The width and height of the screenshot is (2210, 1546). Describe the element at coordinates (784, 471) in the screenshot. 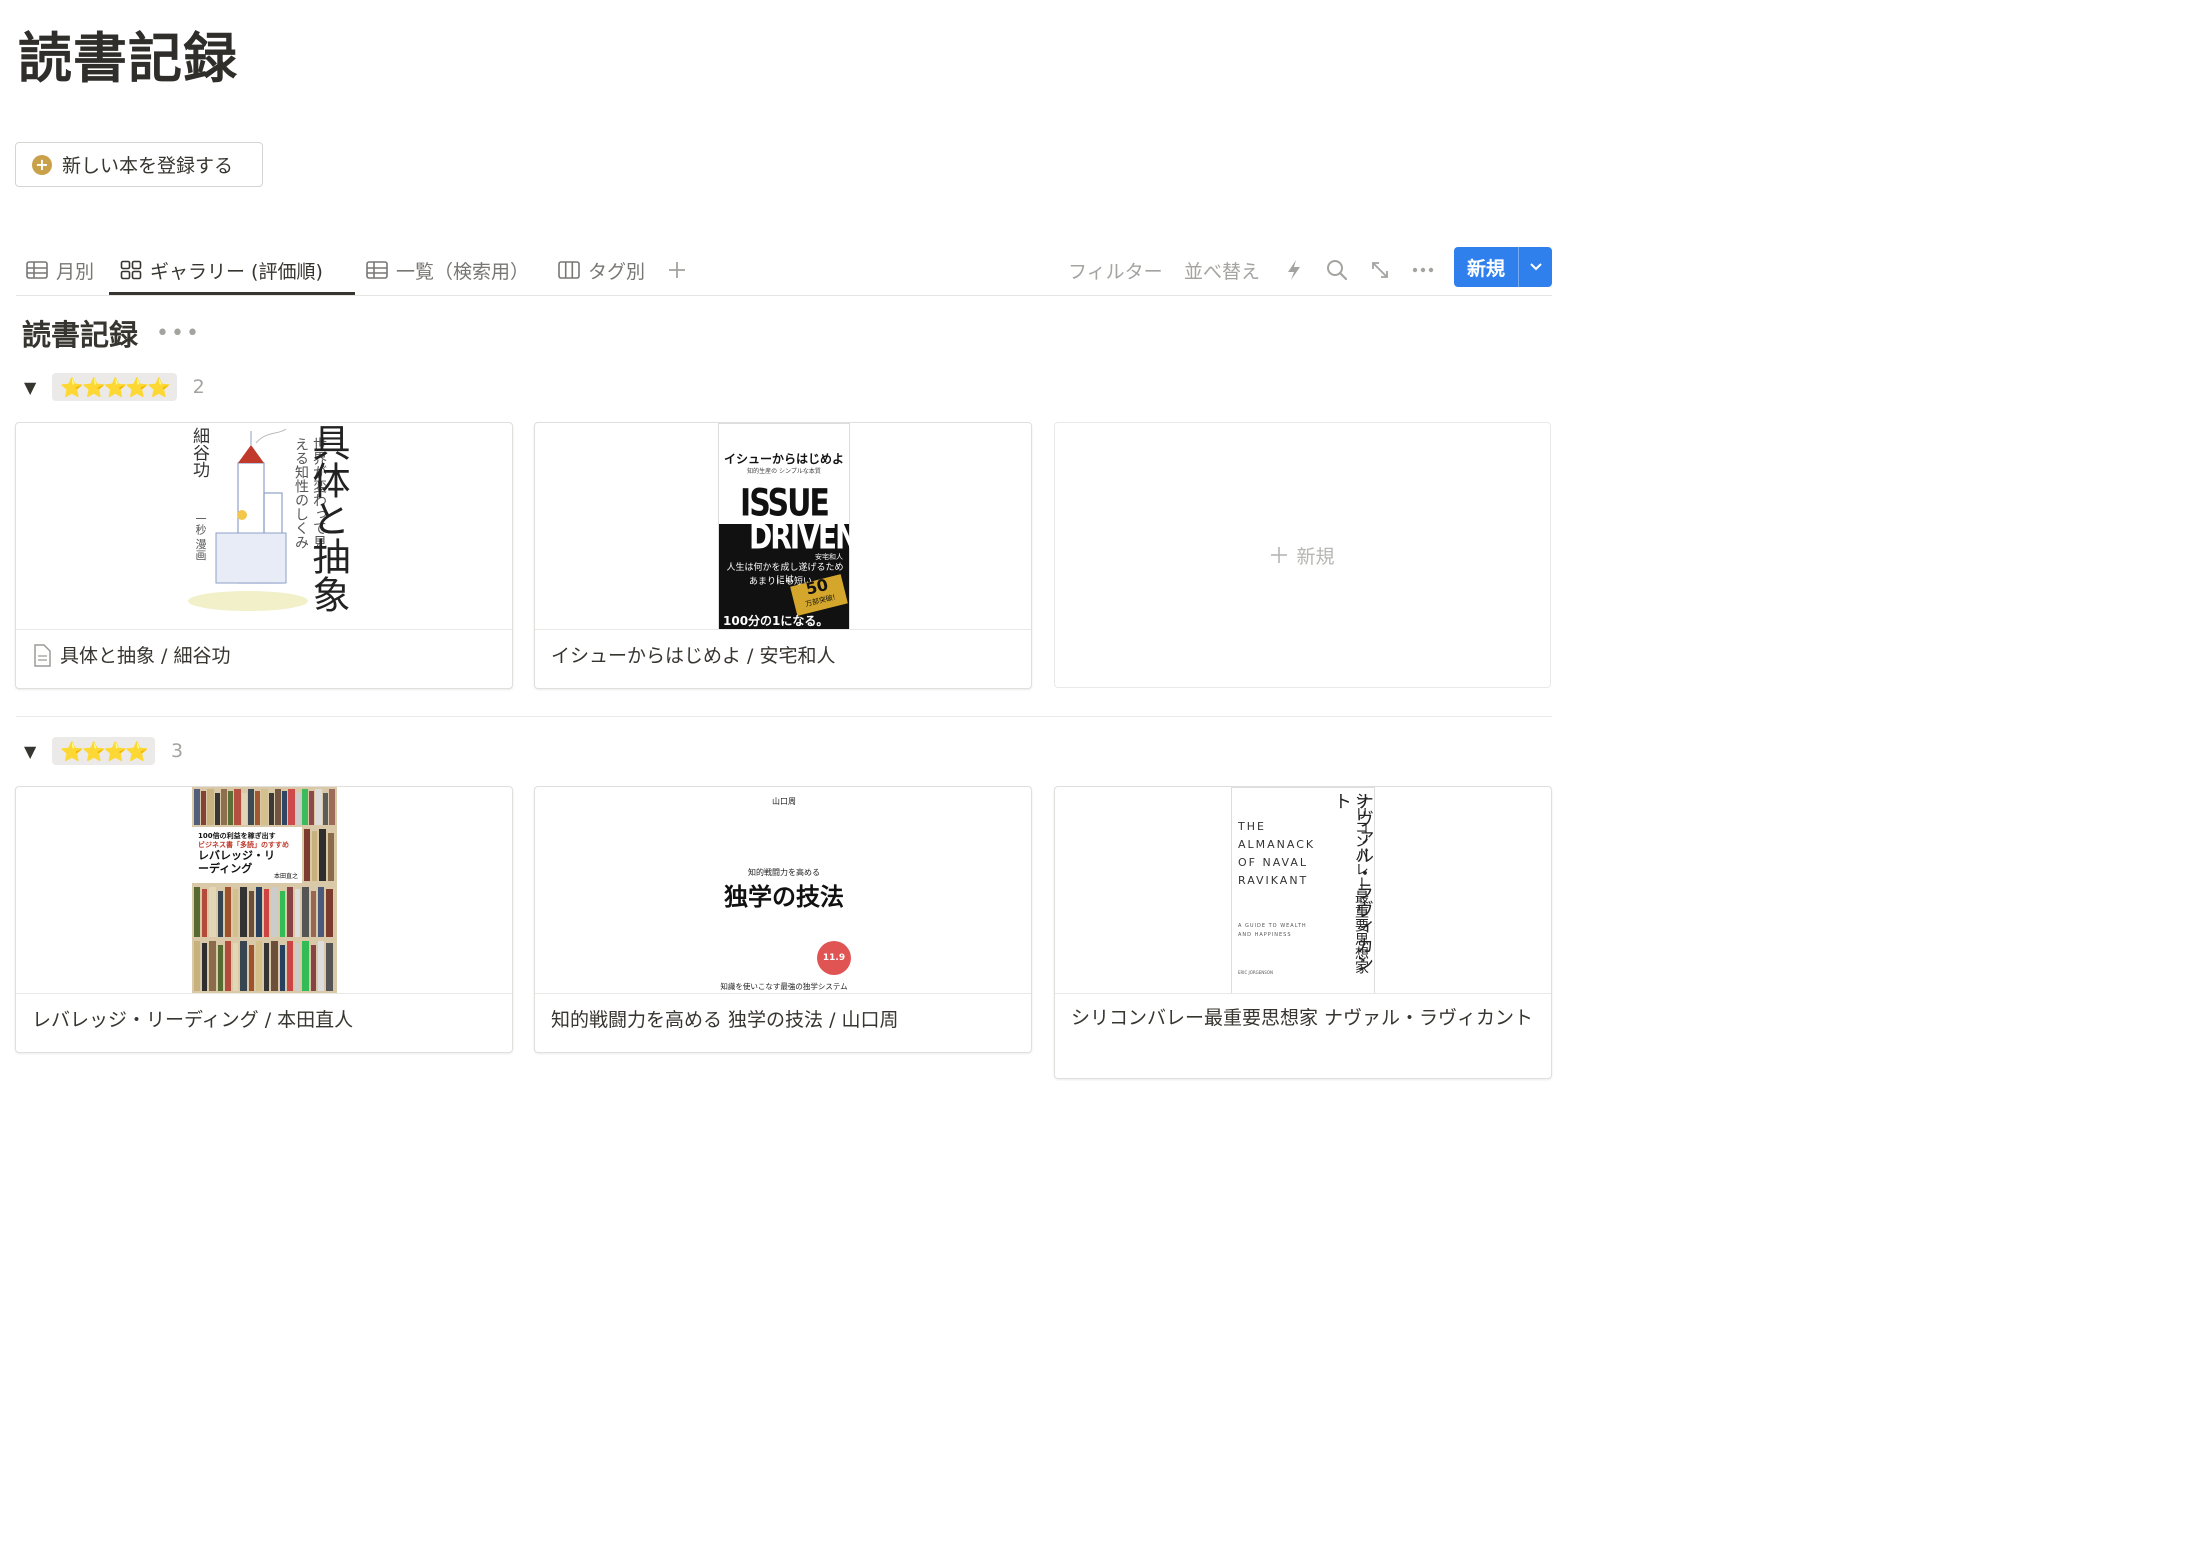

I see `cover-kicker: 知的生産の シンプルな本質` at that location.